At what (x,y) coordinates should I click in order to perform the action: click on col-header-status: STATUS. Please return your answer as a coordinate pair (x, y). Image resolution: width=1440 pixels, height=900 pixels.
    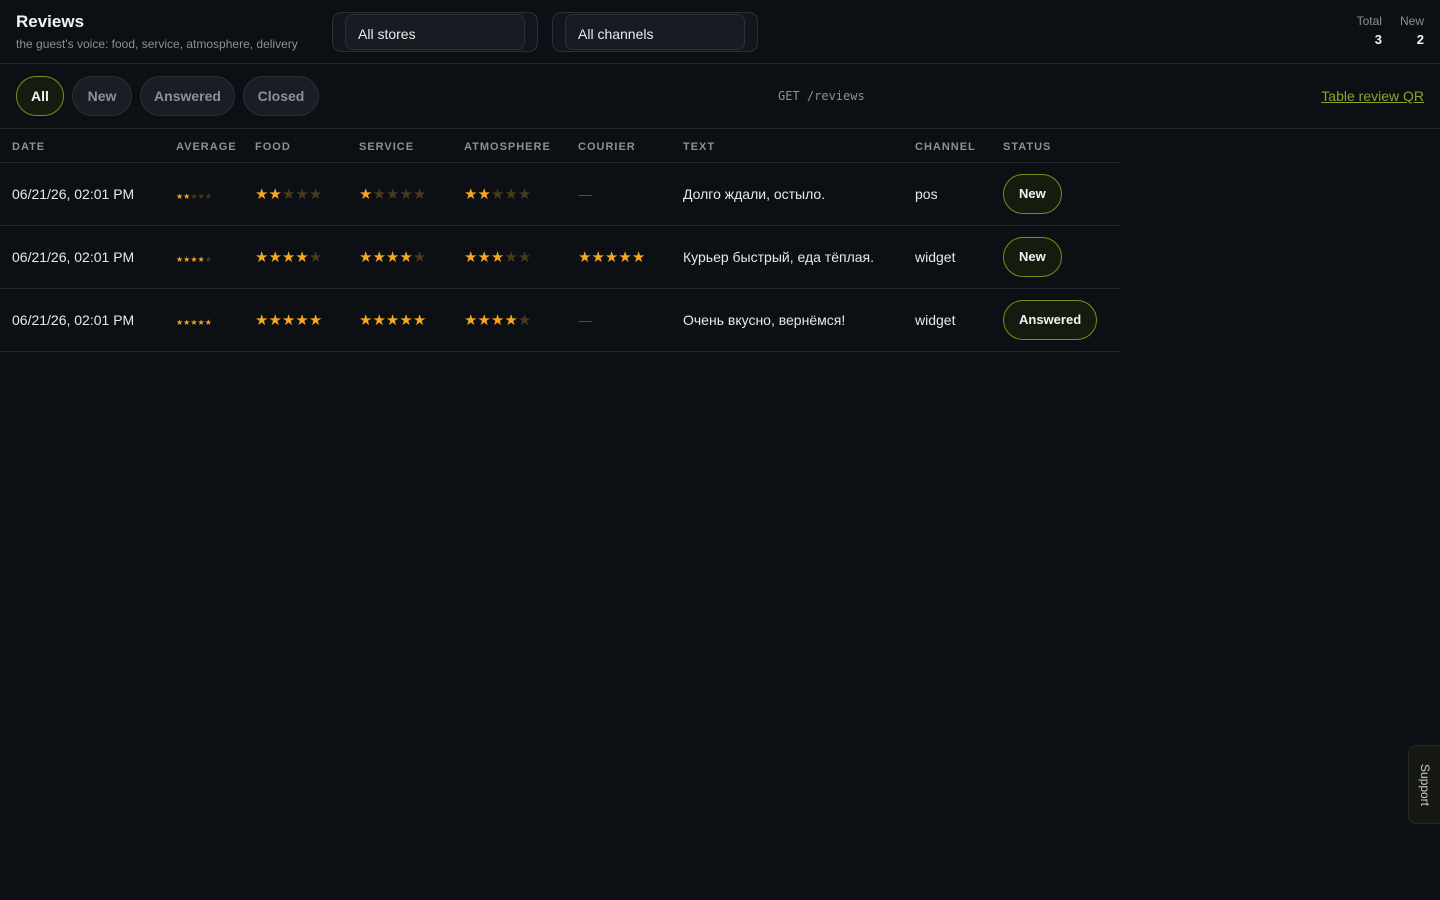
    Looking at the image, I should click on (1061, 146).